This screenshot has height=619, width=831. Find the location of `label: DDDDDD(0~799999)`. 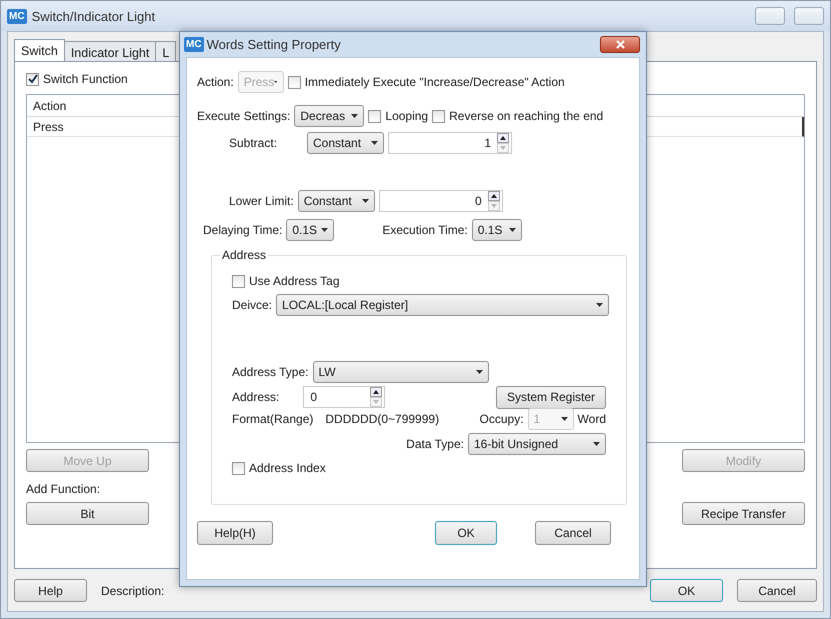

label: DDDDDD(0~799999) is located at coordinates (382, 419).